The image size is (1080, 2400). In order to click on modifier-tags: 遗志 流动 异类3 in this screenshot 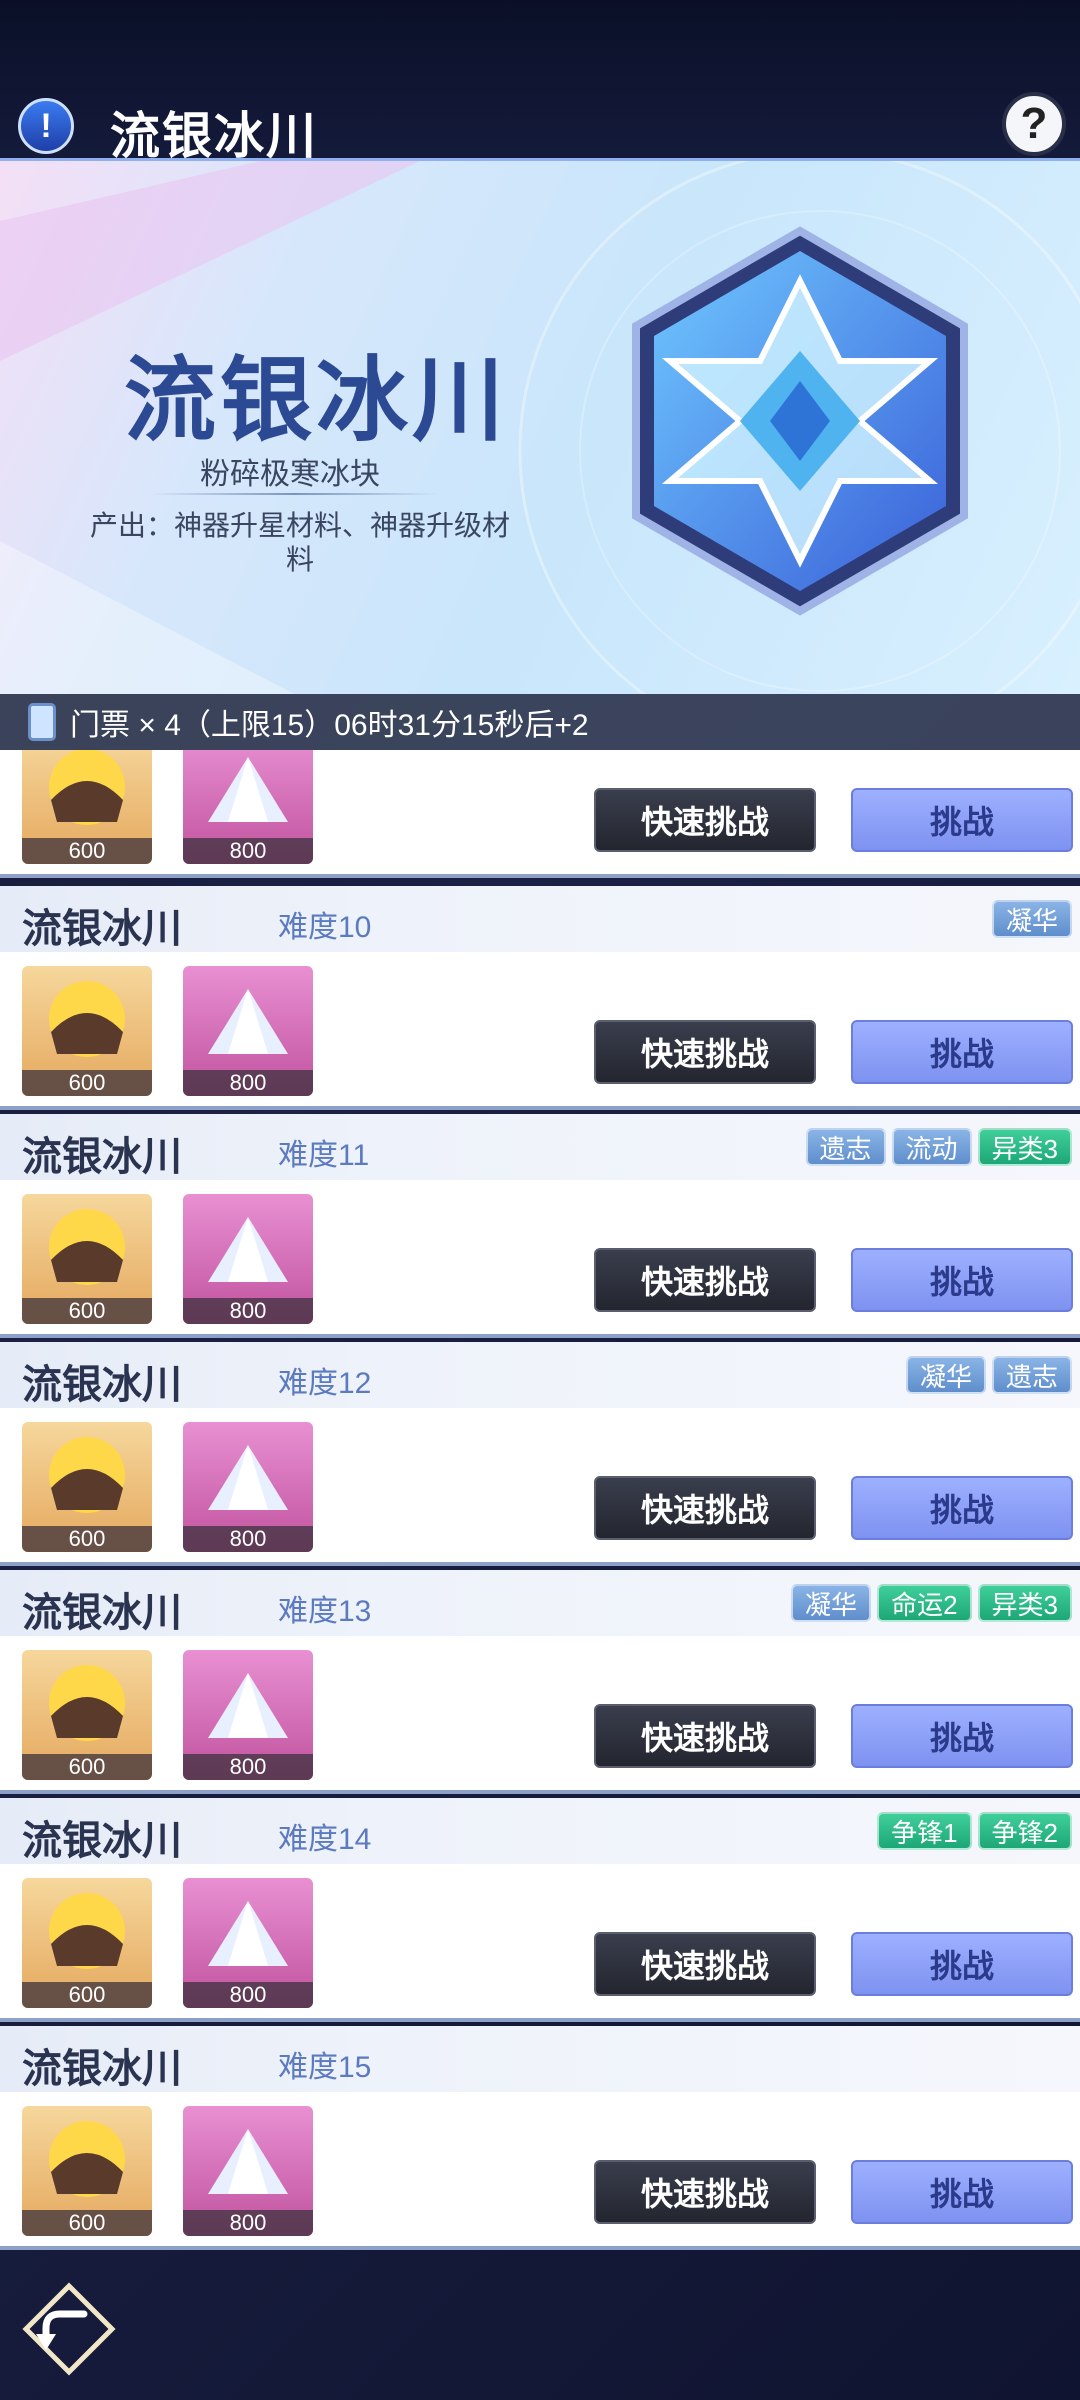, I will do `click(938, 1147)`.